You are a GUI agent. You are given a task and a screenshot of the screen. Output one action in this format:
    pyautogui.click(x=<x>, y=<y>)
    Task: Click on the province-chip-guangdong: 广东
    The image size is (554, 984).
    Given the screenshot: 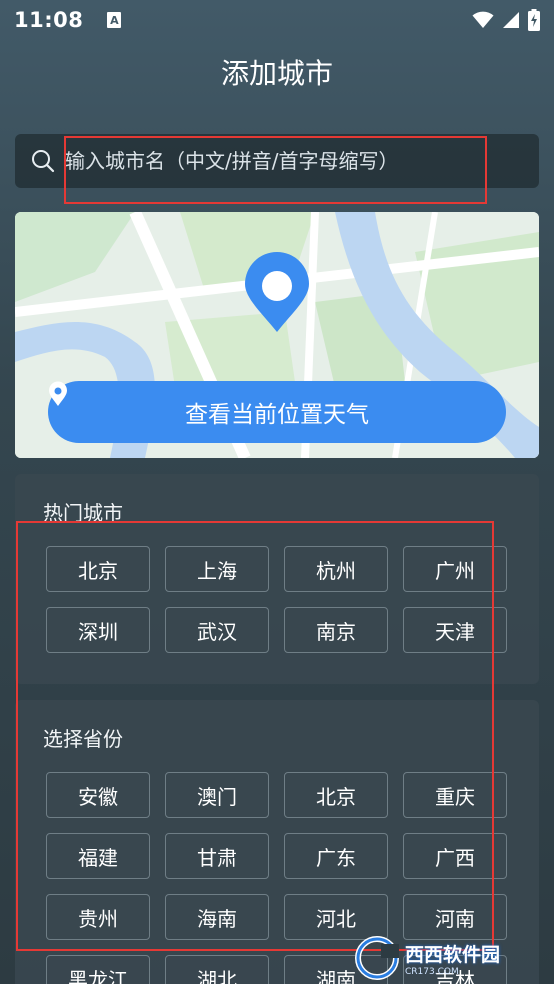 What is the action you would take?
    pyautogui.click(x=336, y=856)
    